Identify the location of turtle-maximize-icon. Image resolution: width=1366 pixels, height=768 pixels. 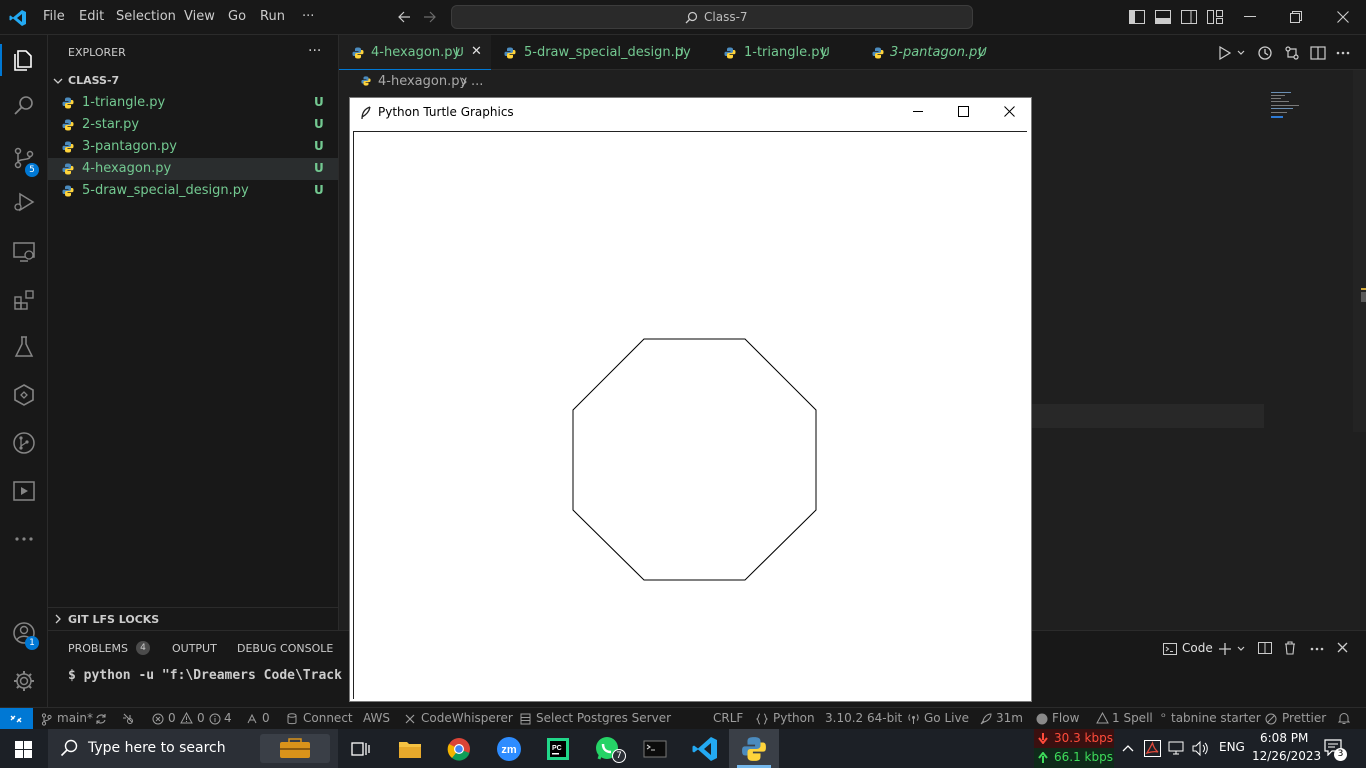
(963, 111).